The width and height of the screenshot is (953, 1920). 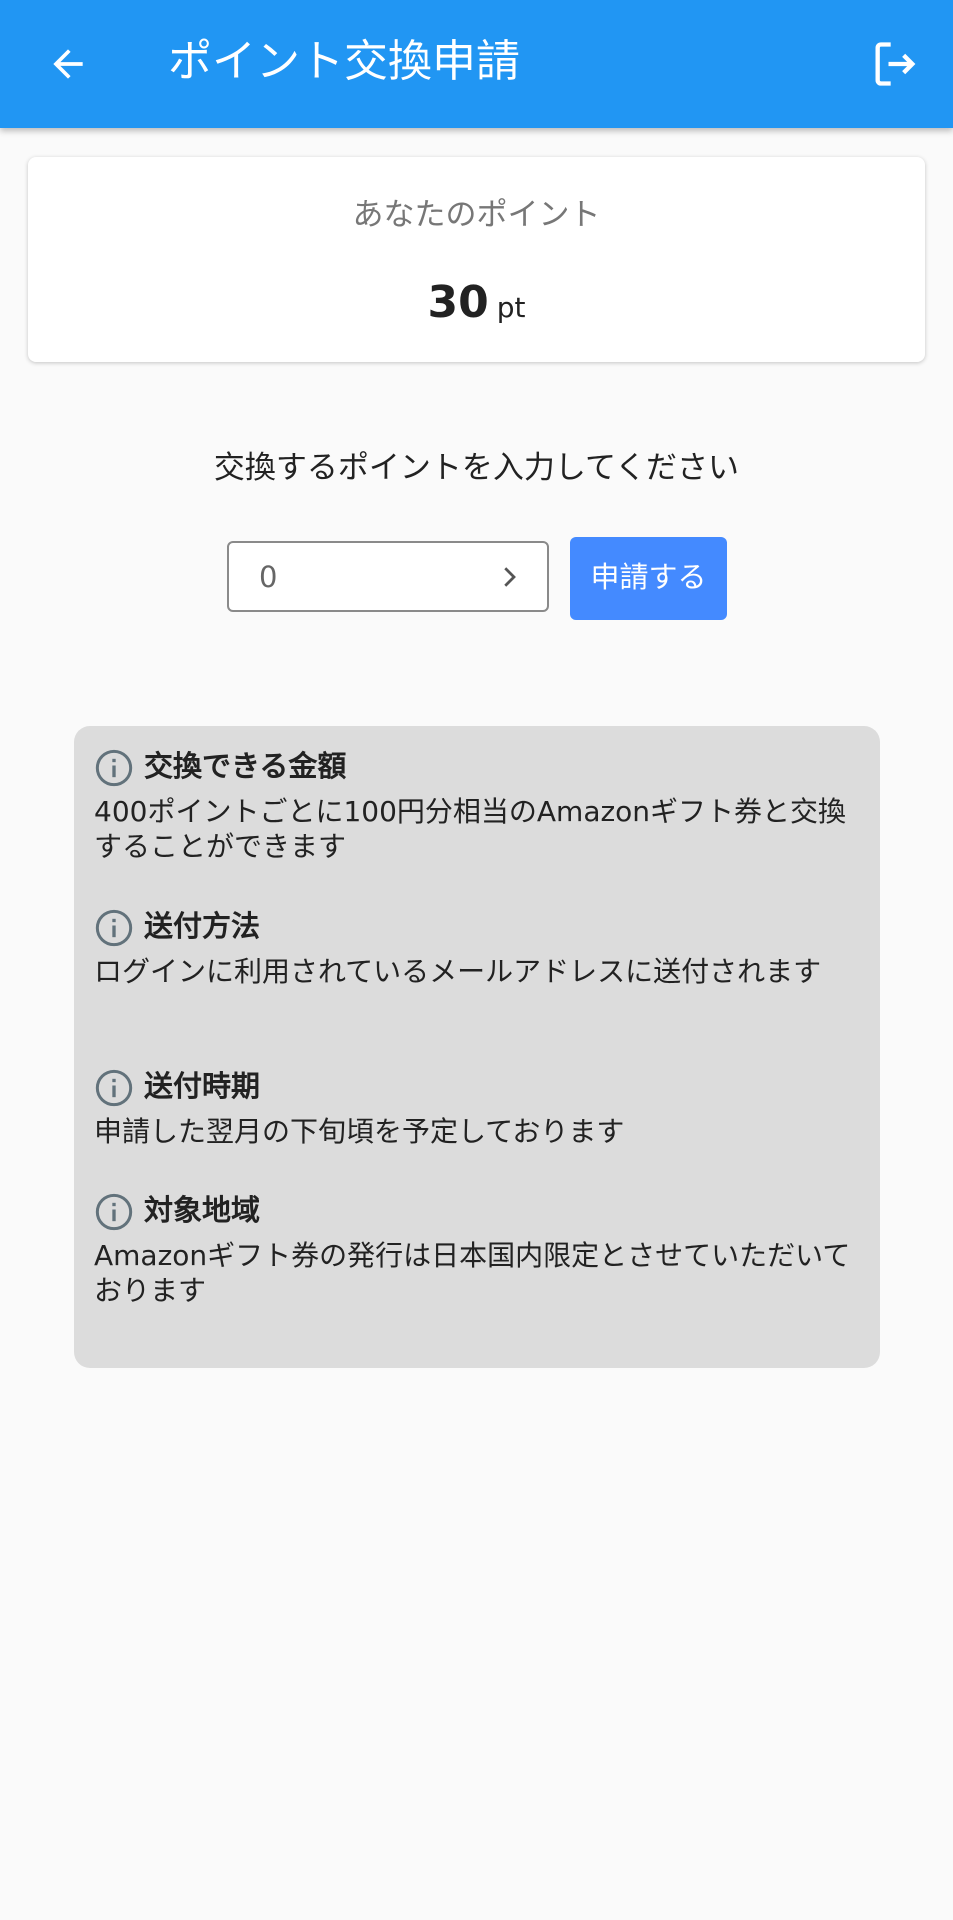 What do you see at coordinates (472, 1273) in the screenshot?
I see `info-item-body: Amazonギフト券の発行は日本国内限定とさせていただいております` at bounding box center [472, 1273].